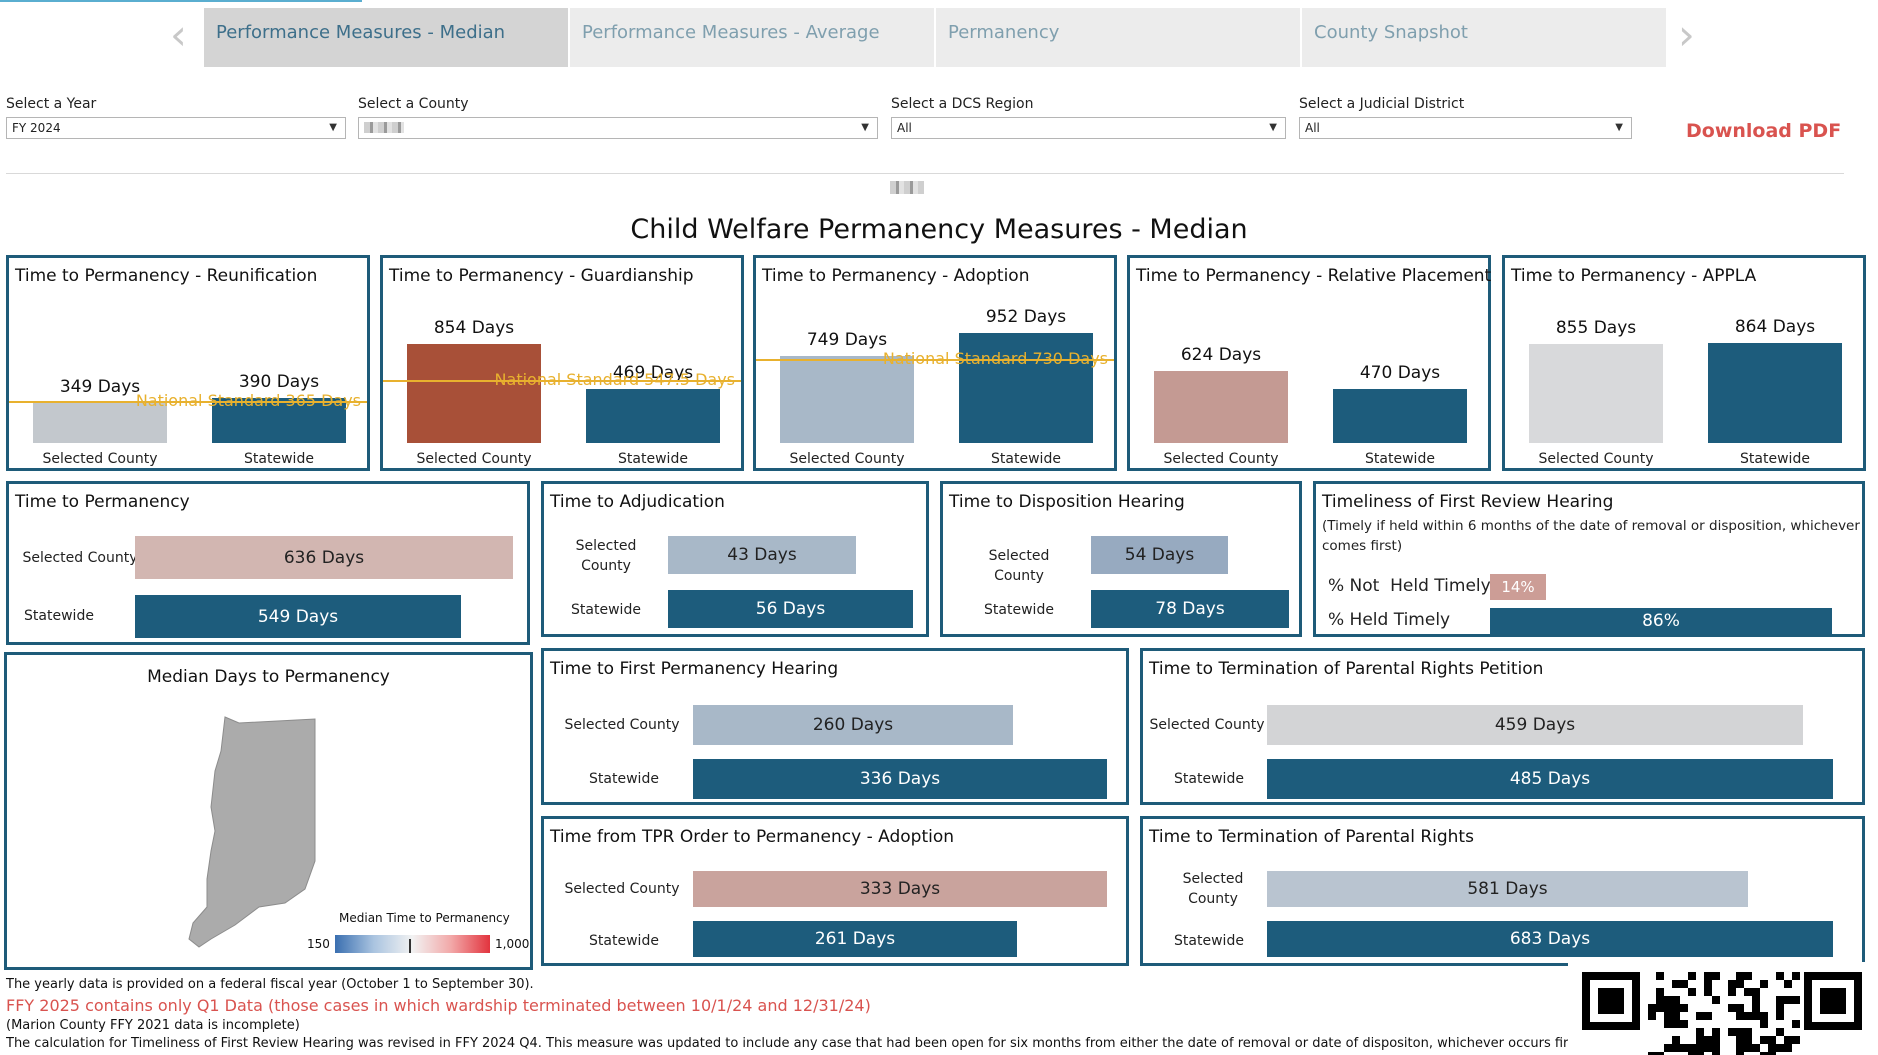  Describe the element at coordinates (900, 889) in the screenshot. I see `county-bar: 333 Days` at that location.